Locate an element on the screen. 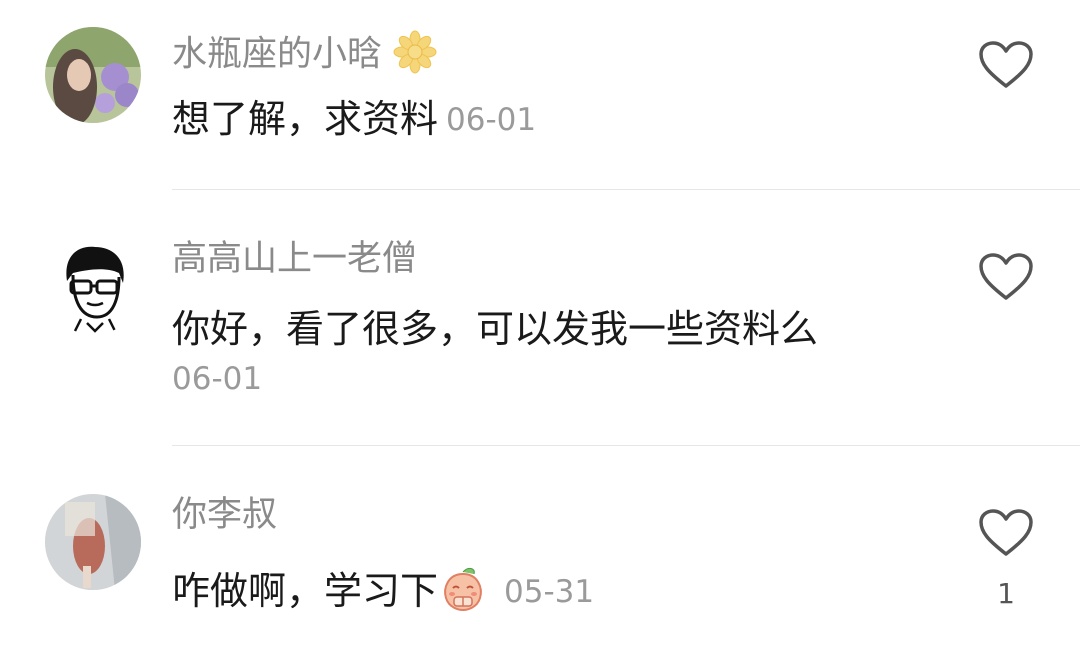 The width and height of the screenshot is (1080, 649). peach-bow-emoji-icon is located at coordinates (463, 592).